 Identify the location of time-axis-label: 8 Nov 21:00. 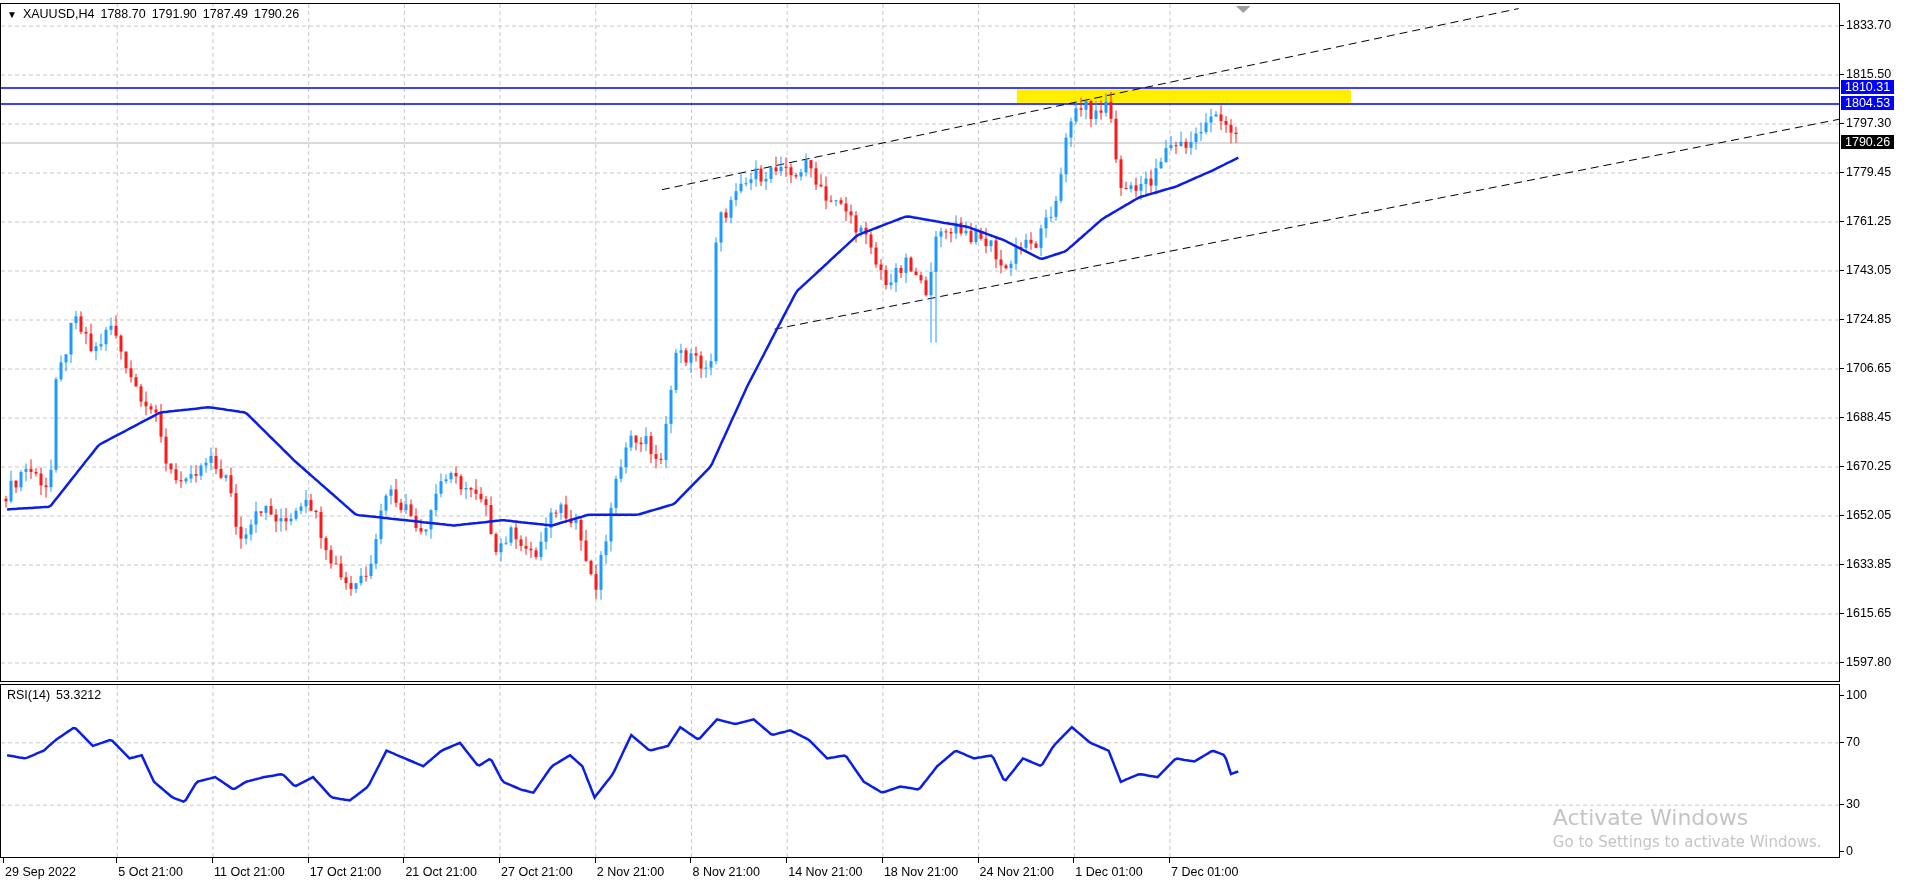
(726, 872).